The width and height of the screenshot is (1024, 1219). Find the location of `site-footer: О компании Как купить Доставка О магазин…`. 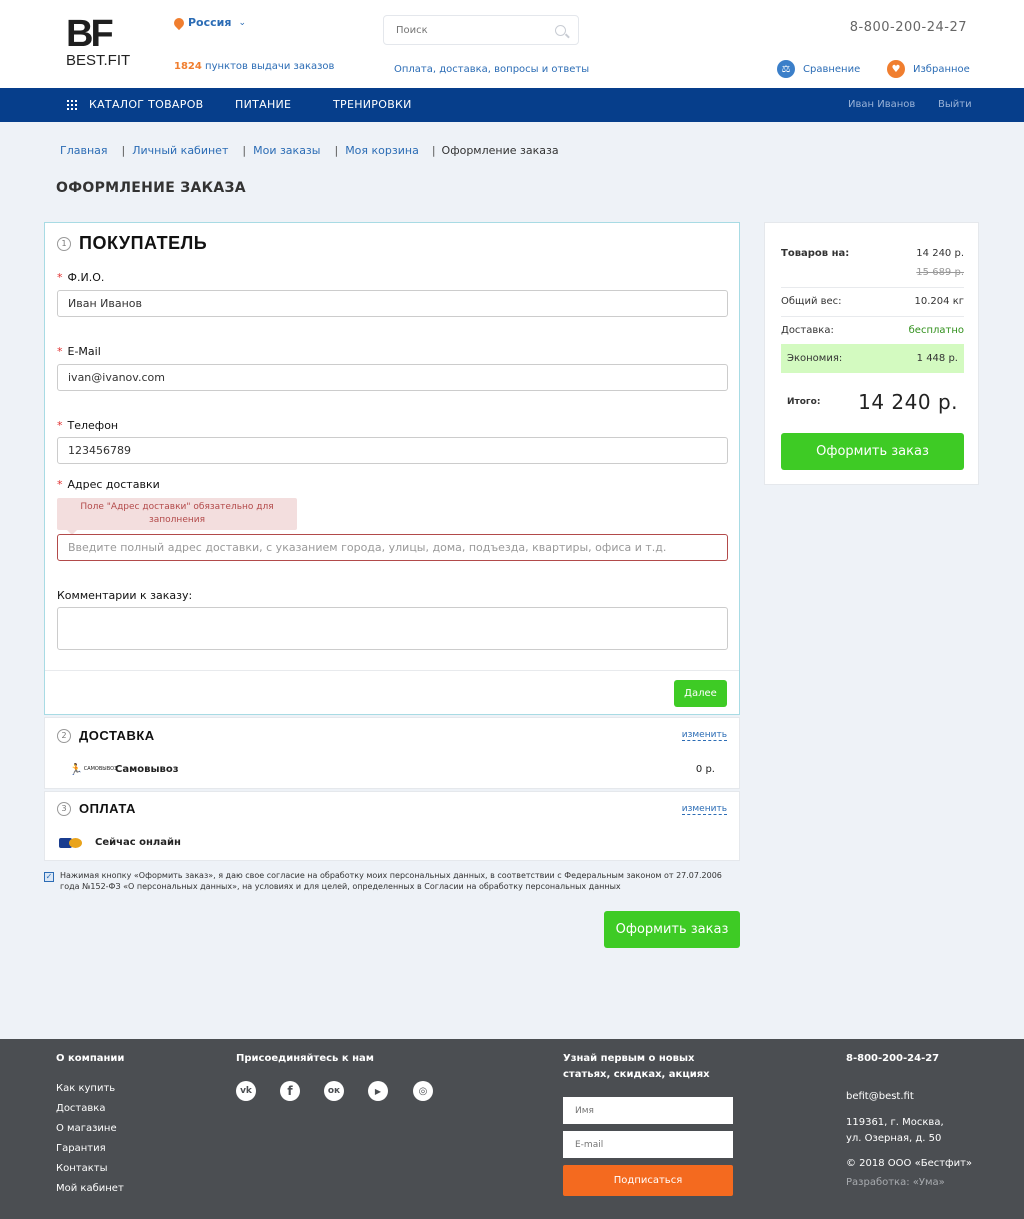

site-footer: О компании Как купить Доставка О магазин… is located at coordinates (512, 1129).